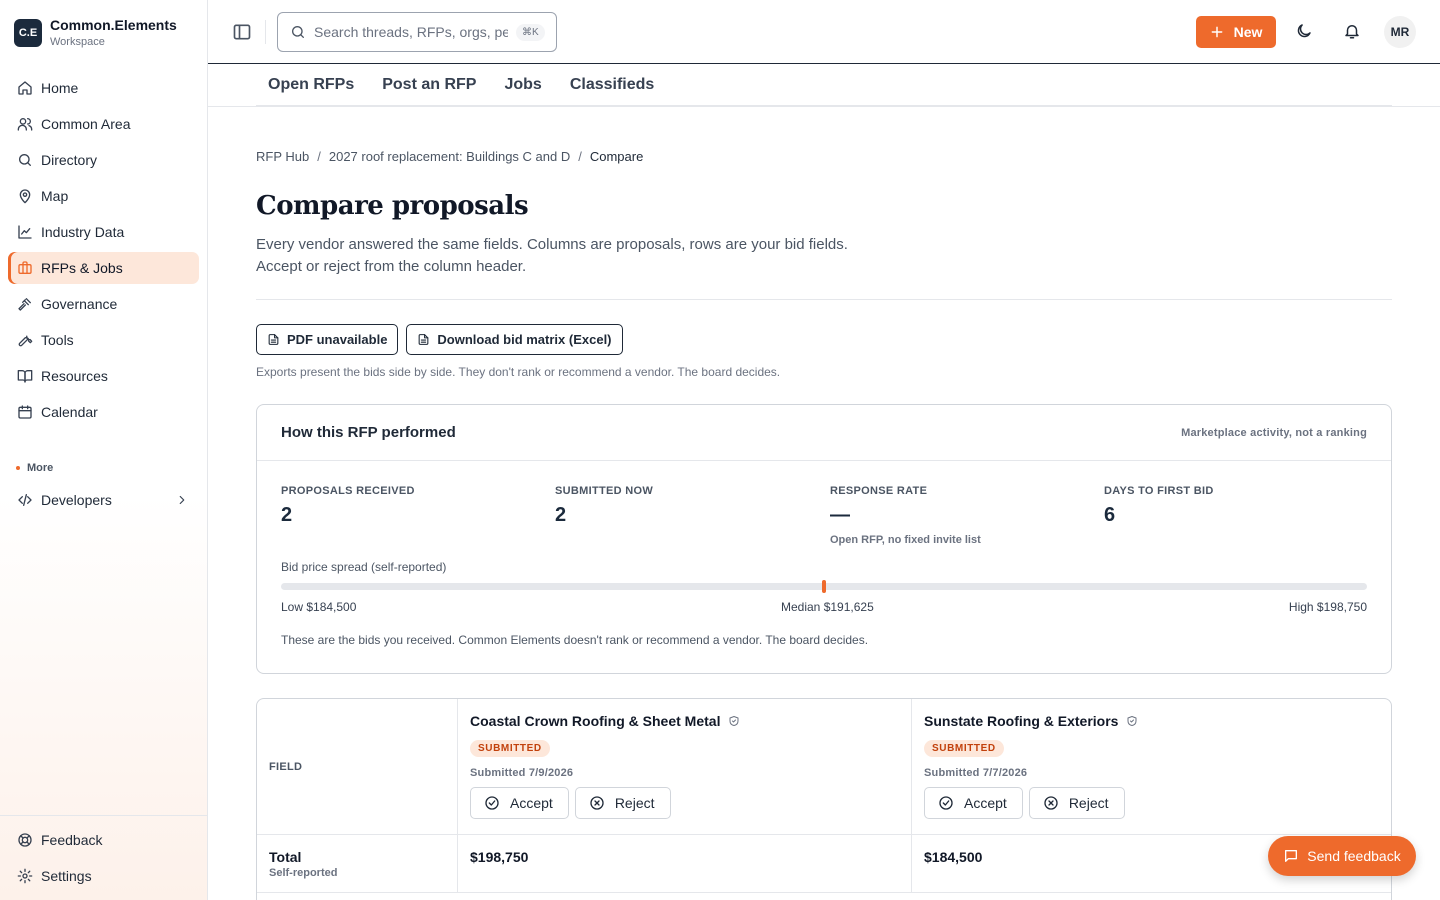  What do you see at coordinates (411, 32) in the screenshot?
I see `search-input` at bounding box center [411, 32].